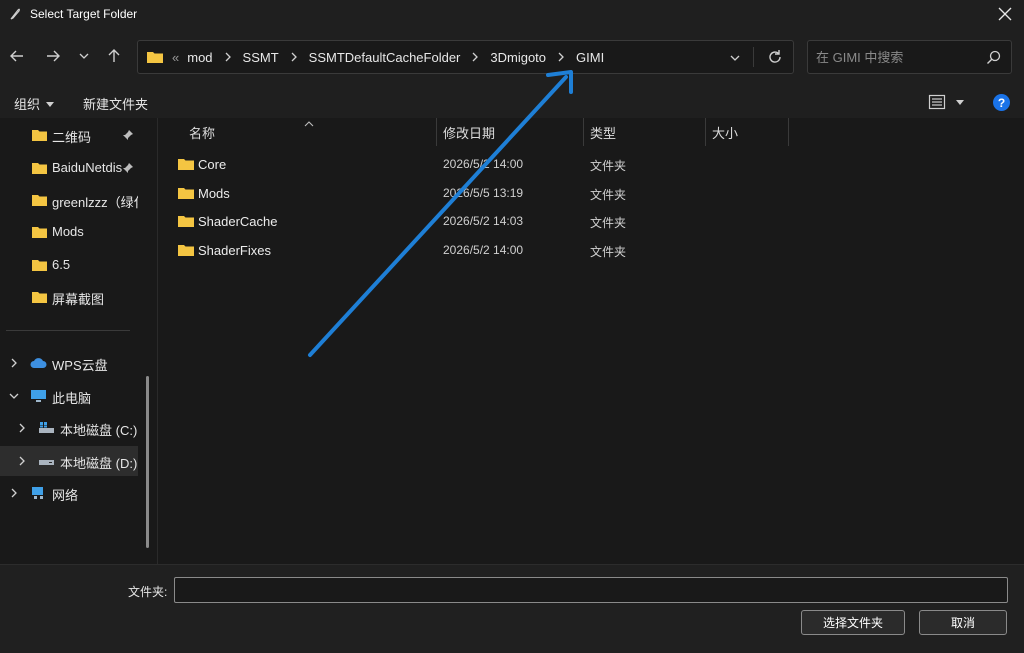 The width and height of the screenshot is (1024, 653). I want to click on sidebar-item-drive-c: 本地磁盘 (C:), so click(69, 428).